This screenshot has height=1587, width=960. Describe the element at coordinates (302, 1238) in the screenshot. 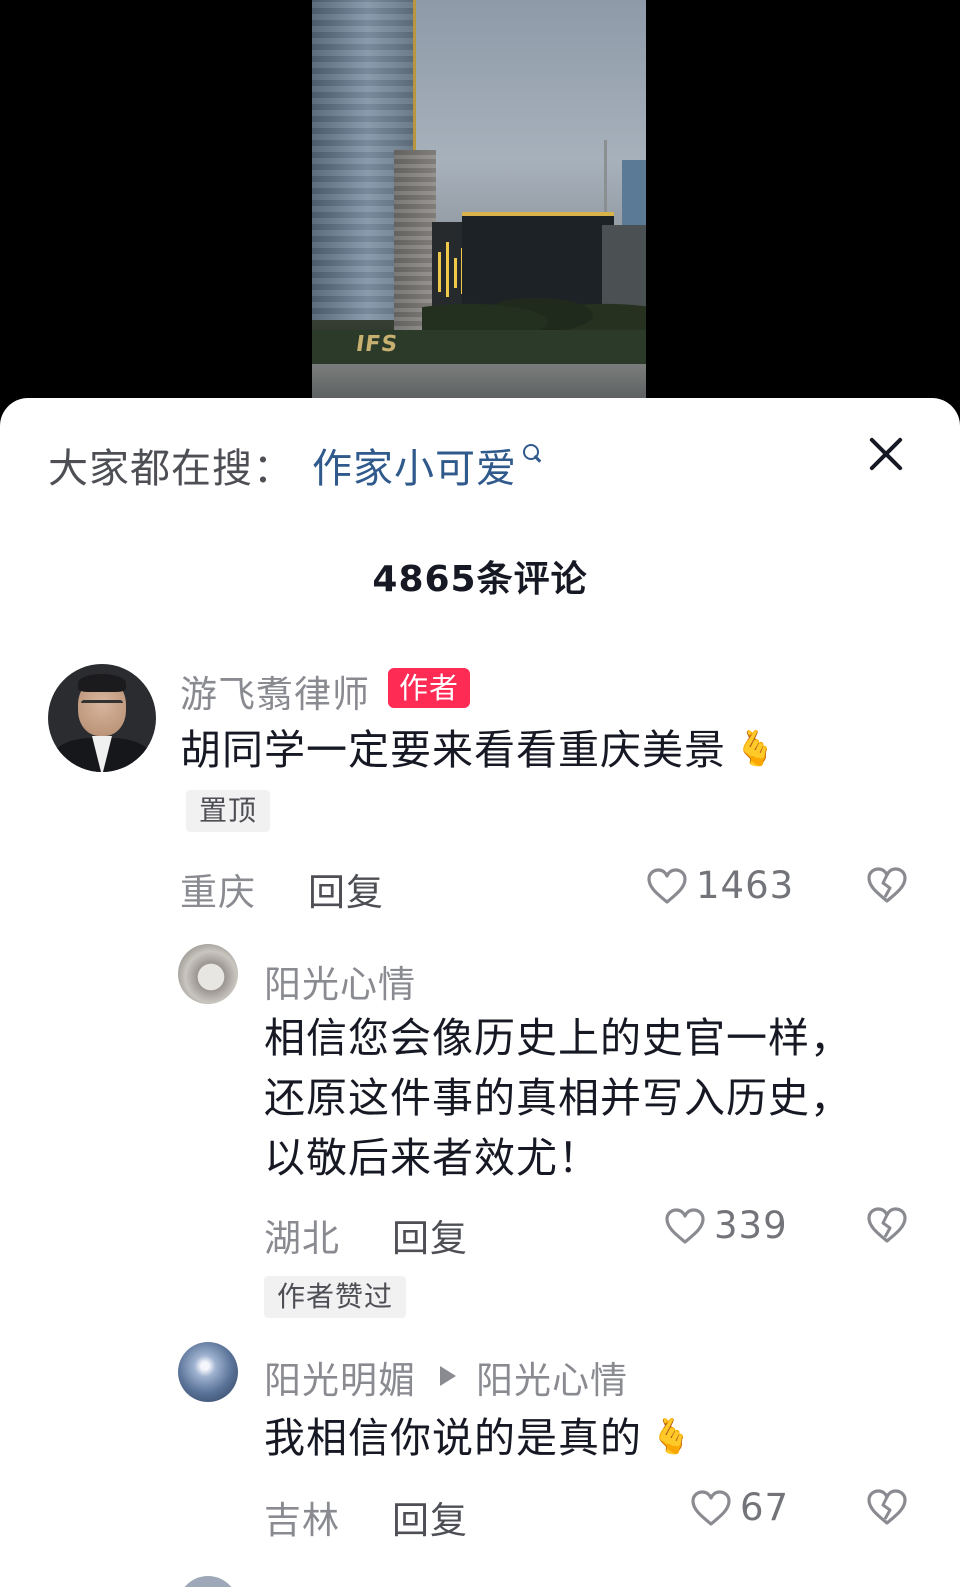

I see `reply-location: 湖北` at that location.